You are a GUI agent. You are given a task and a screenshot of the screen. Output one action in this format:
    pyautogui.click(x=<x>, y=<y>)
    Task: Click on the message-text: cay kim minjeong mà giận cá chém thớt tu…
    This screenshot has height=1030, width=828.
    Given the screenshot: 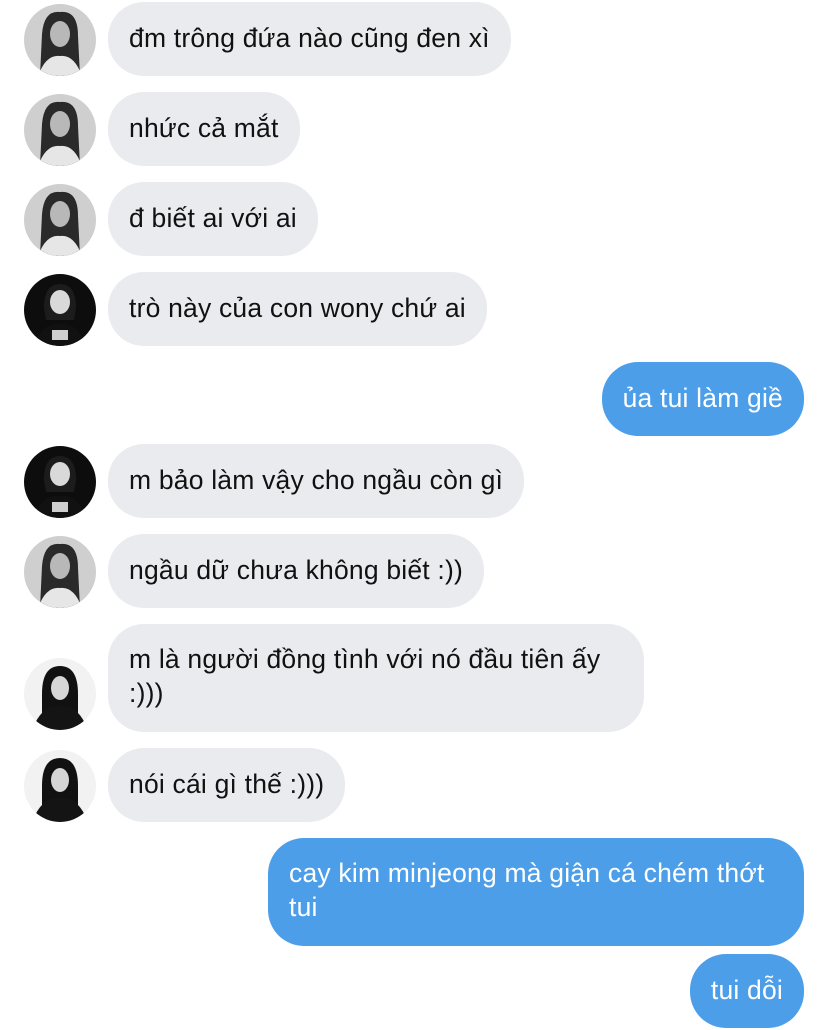 What is the action you would take?
    pyautogui.click(x=527, y=890)
    